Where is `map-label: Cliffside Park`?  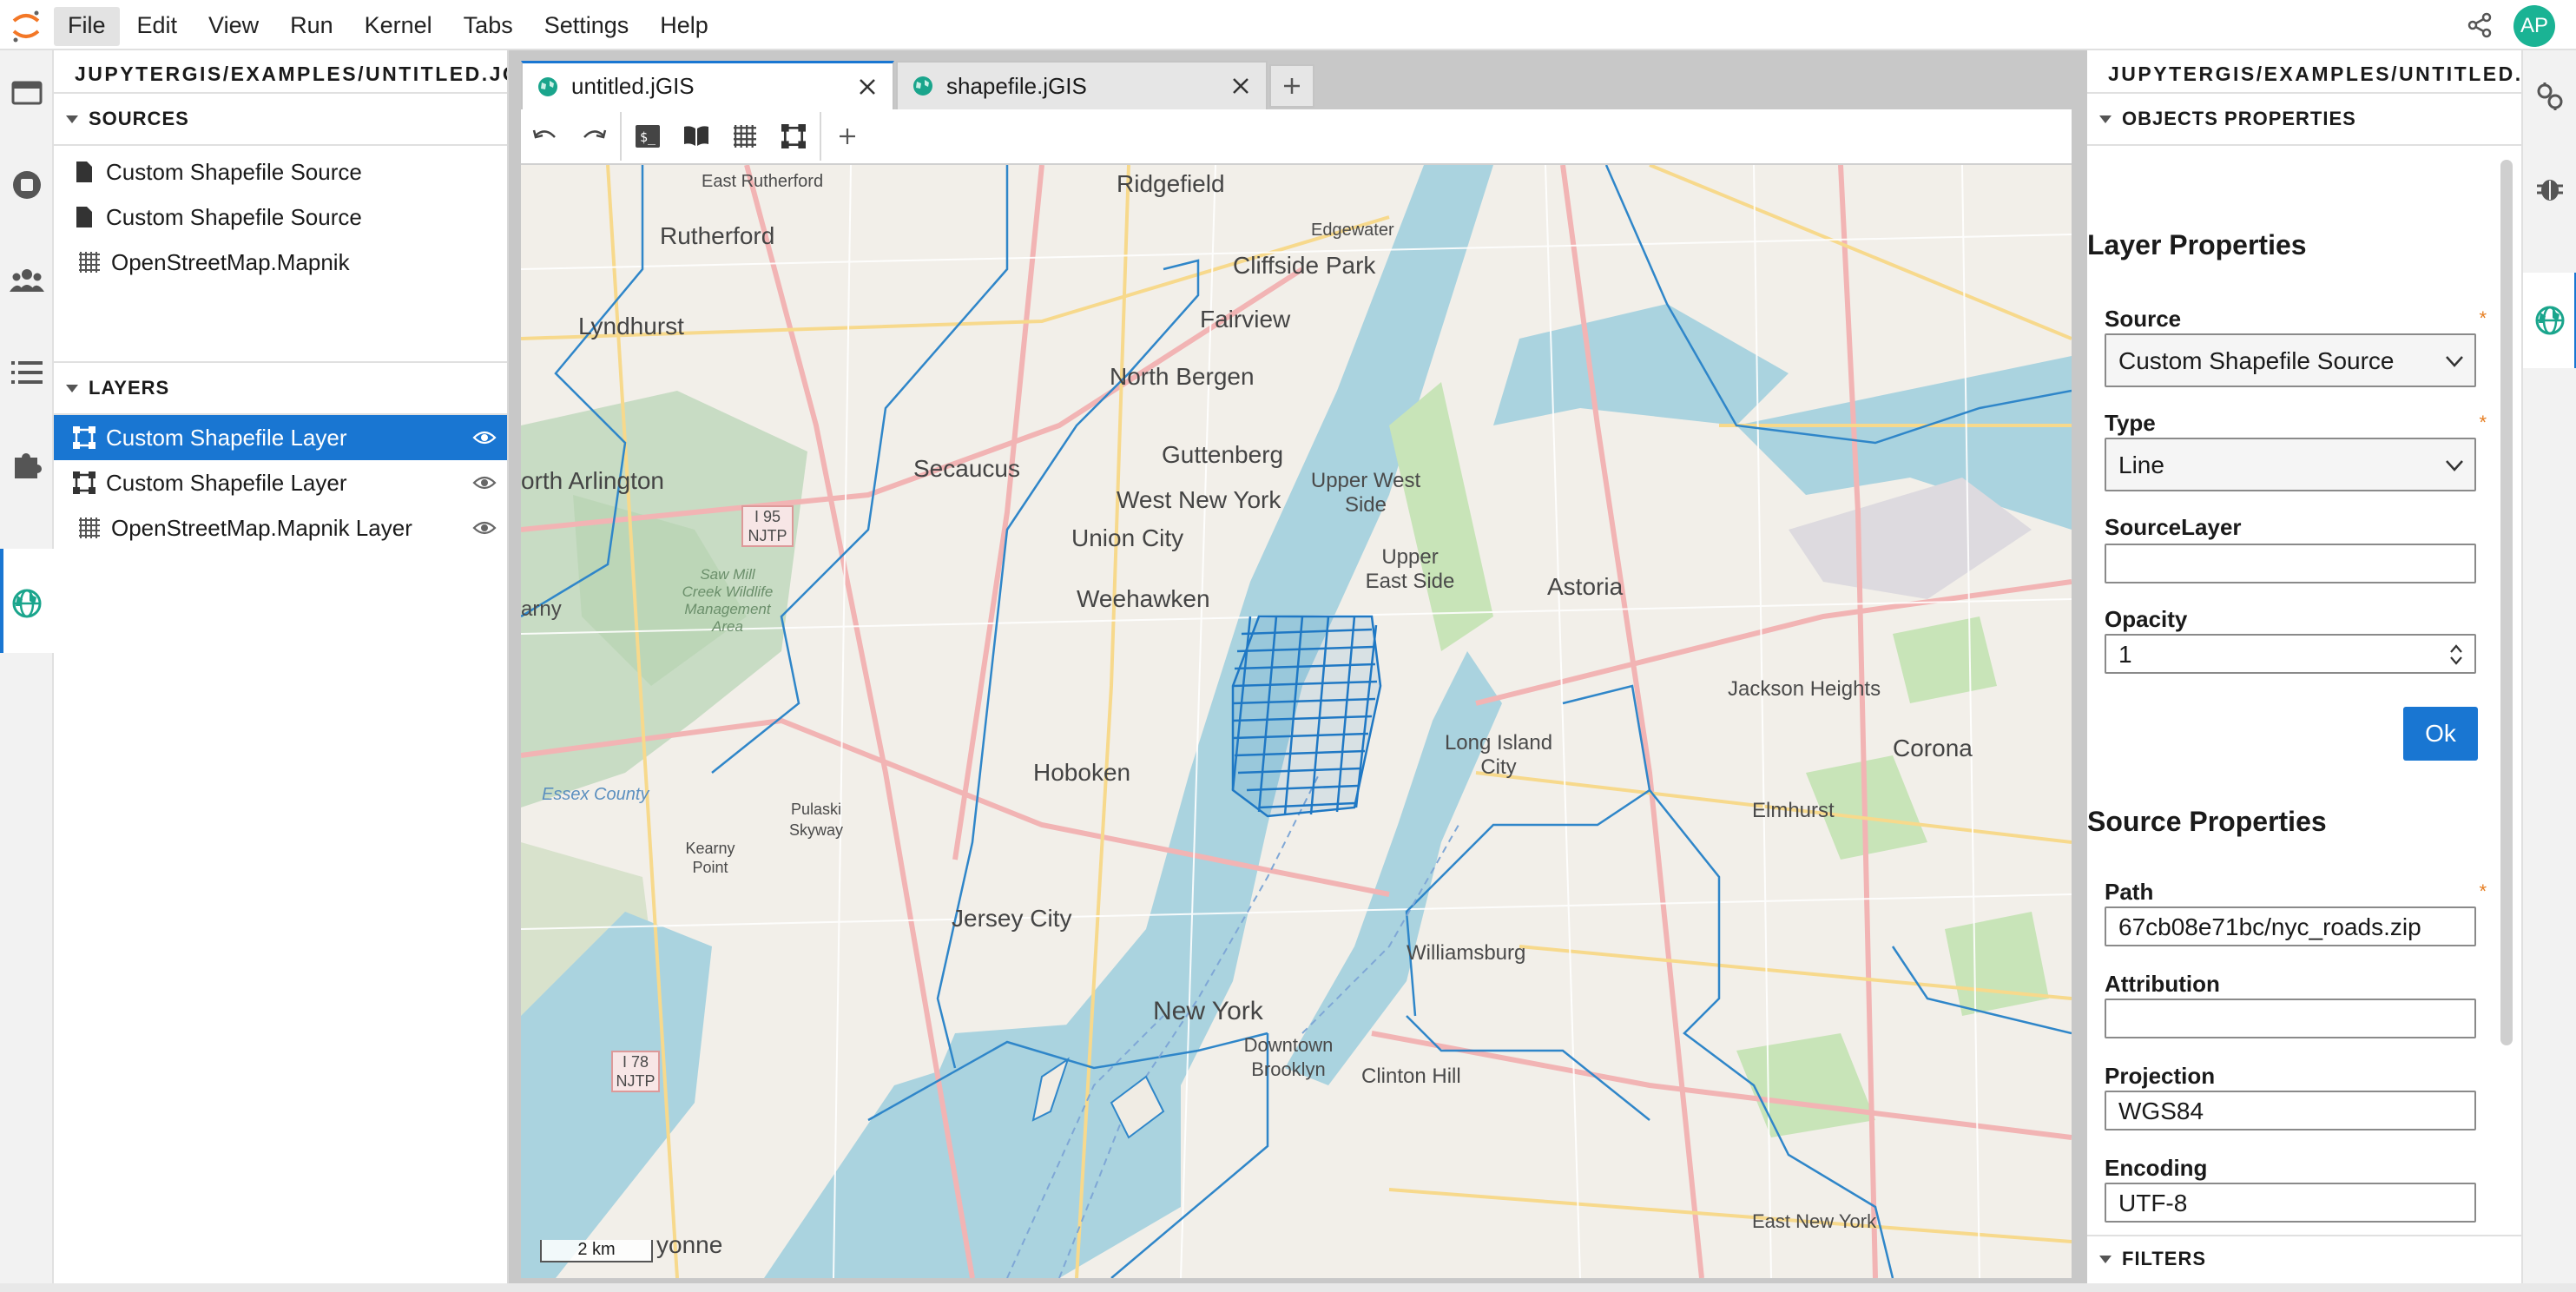
map-label: Cliffside Park is located at coordinates (1304, 265).